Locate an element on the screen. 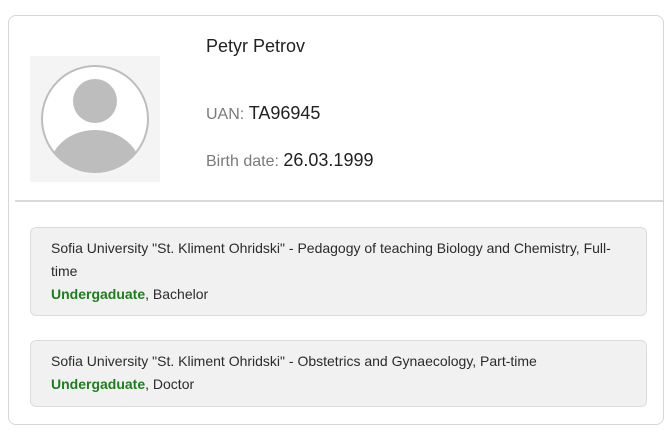 Image resolution: width=672 pixels, height=442 pixels. user-avatar-icon is located at coordinates (95, 119).